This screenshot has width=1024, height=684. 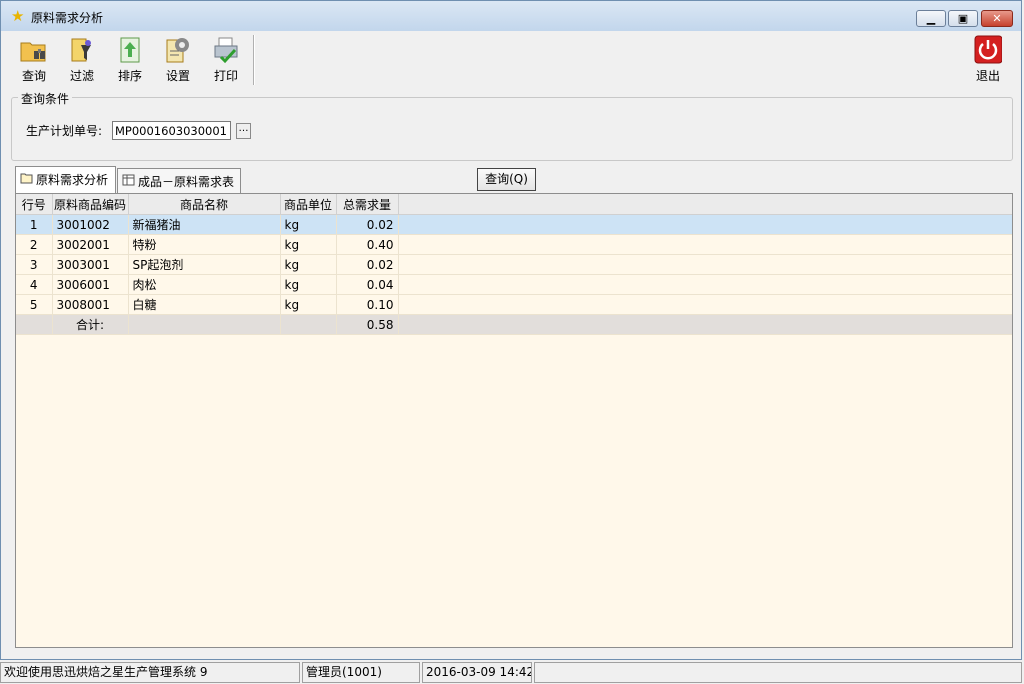 I want to click on cell-code: 3001002, so click(x=90, y=224).